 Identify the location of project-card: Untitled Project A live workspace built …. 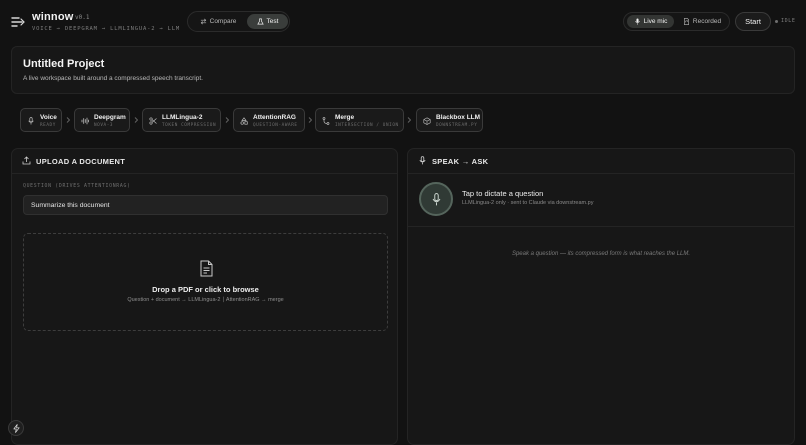
(403, 70).